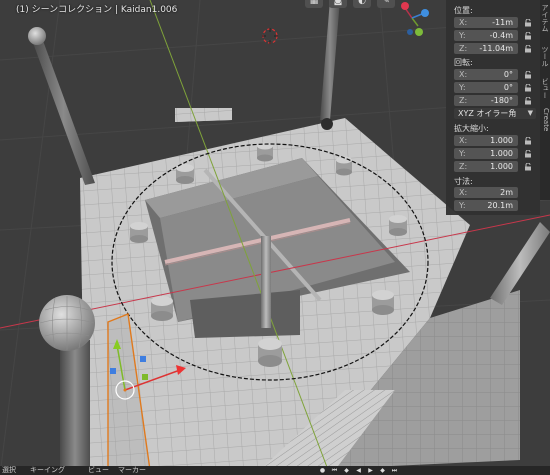 The width and height of the screenshot is (550, 475). I want to click on menu-view: ビュー, so click(98, 470).